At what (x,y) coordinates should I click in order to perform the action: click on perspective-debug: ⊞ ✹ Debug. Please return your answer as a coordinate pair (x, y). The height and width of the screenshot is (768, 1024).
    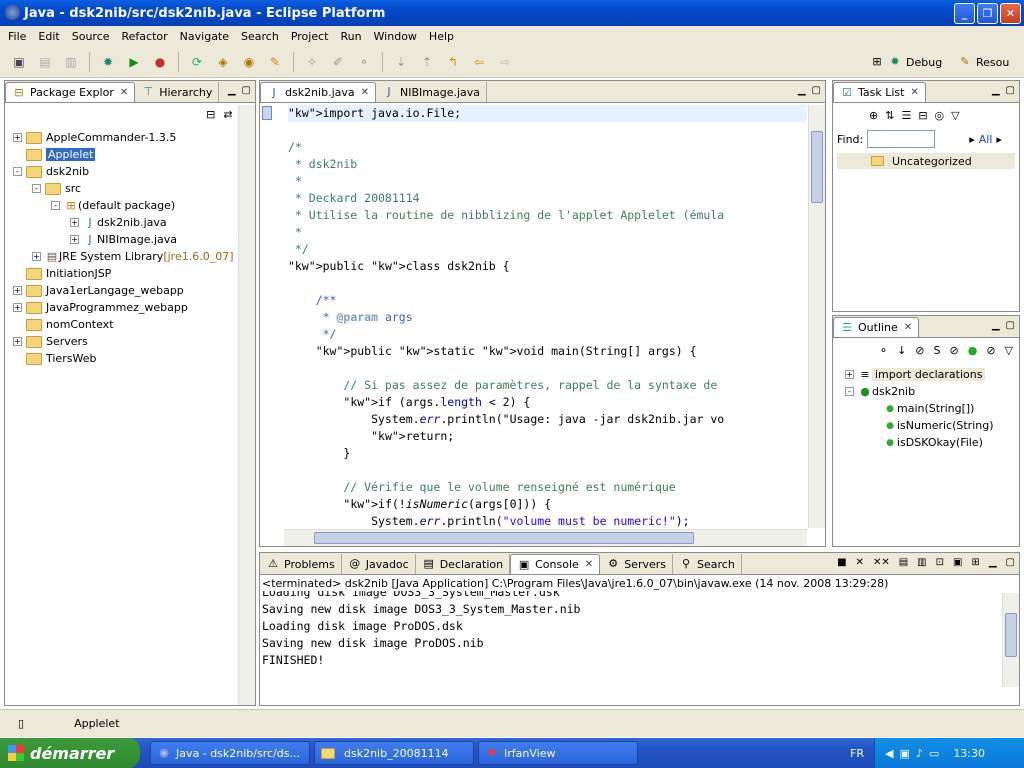
    Looking at the image, I should click on (906, 62).